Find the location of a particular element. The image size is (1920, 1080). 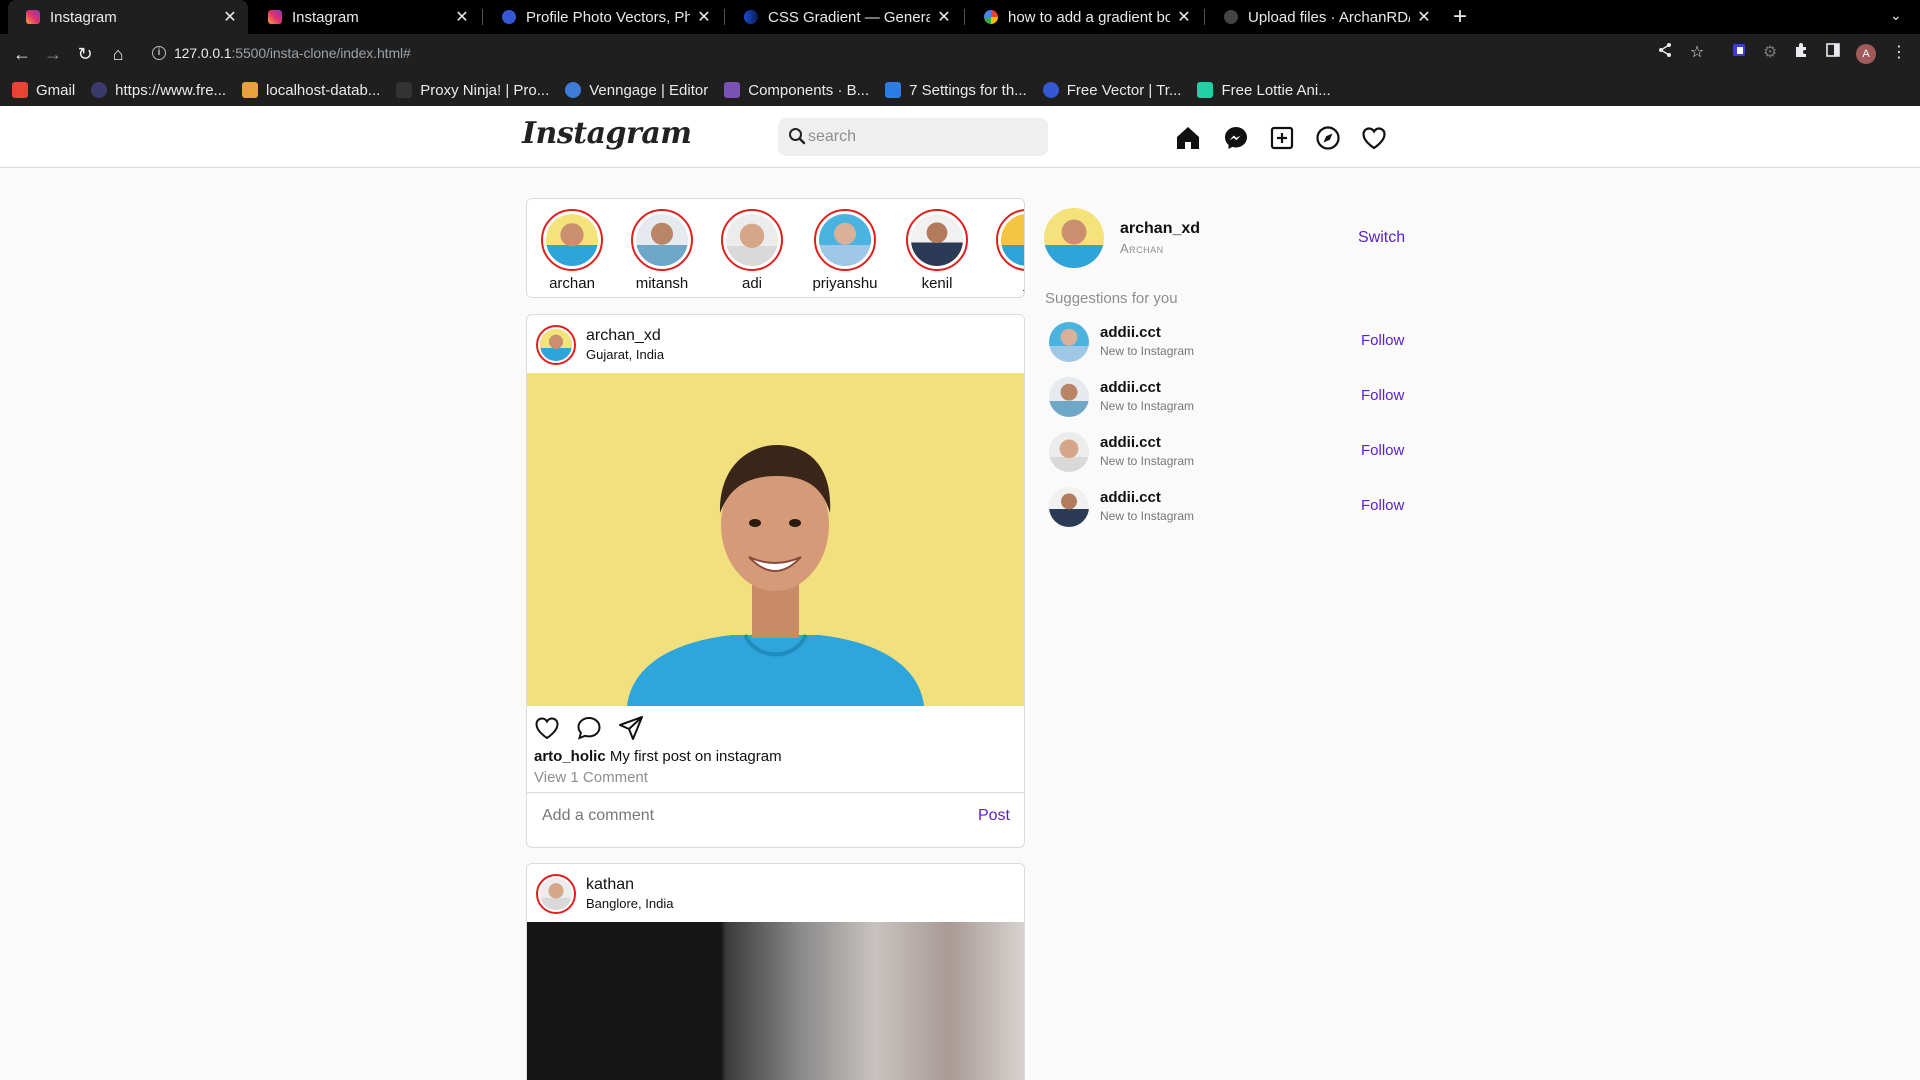

search-box is located at coordinates (913, 137).